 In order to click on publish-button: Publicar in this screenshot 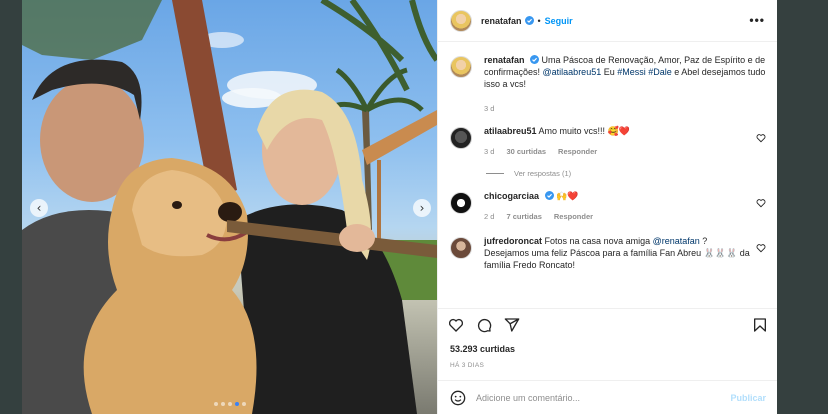, I will do `click(748, 398)`.